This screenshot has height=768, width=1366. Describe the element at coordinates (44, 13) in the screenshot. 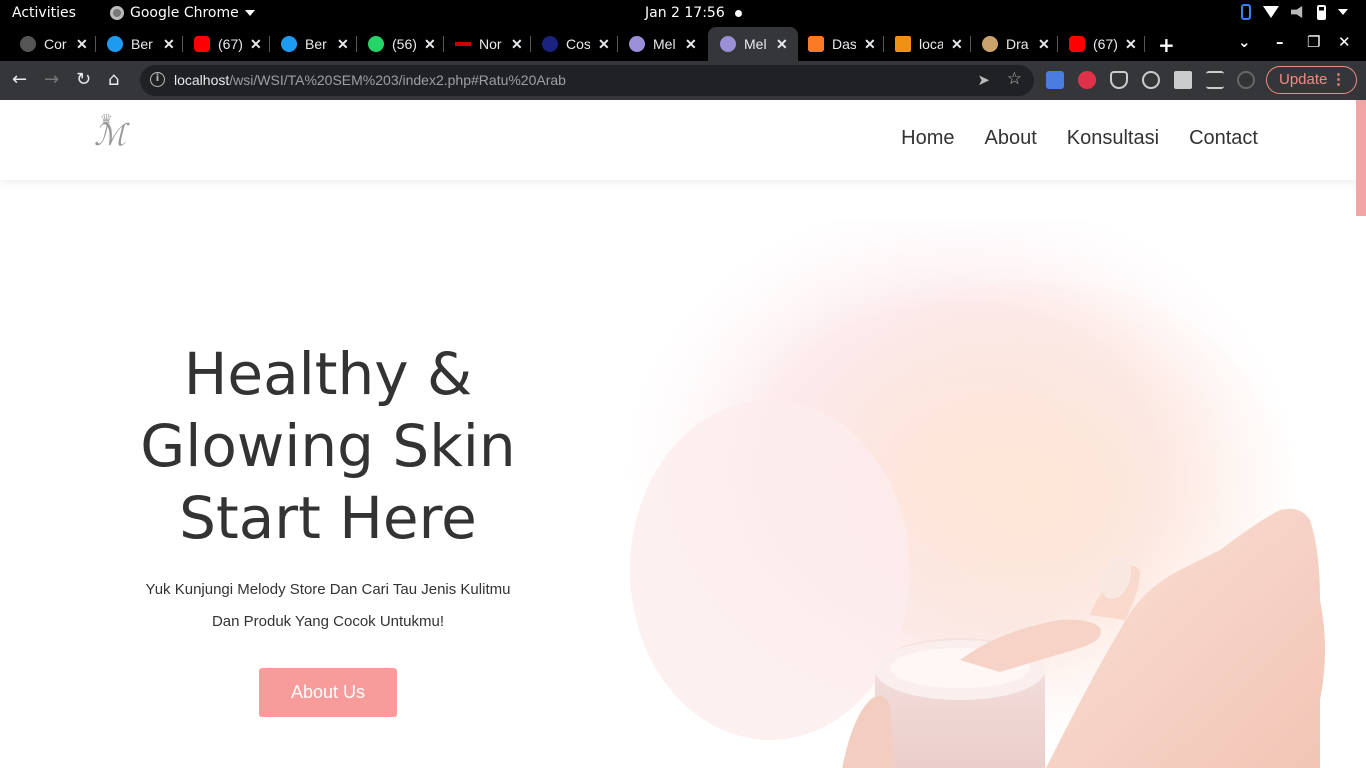

I see `activities-button: Activities` at that location.